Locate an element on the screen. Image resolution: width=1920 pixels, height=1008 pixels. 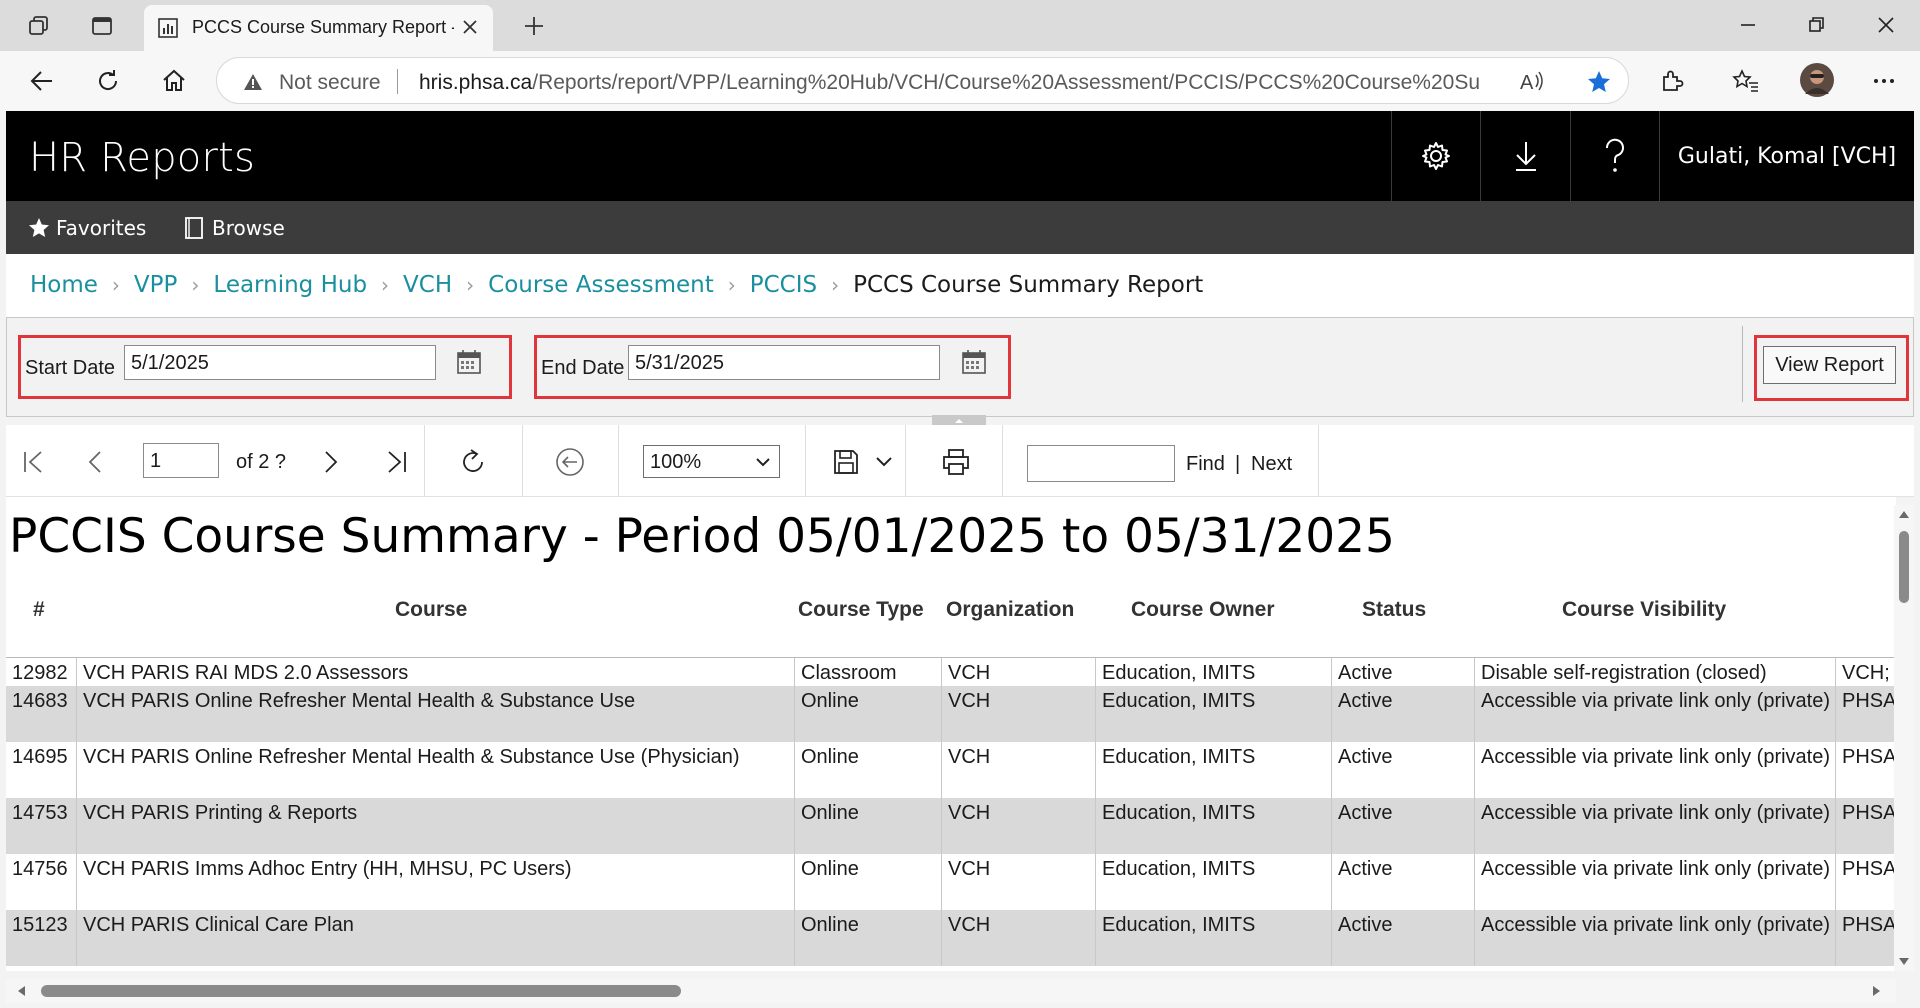
page-number-input: 1 is located at coordinates (181, 460).